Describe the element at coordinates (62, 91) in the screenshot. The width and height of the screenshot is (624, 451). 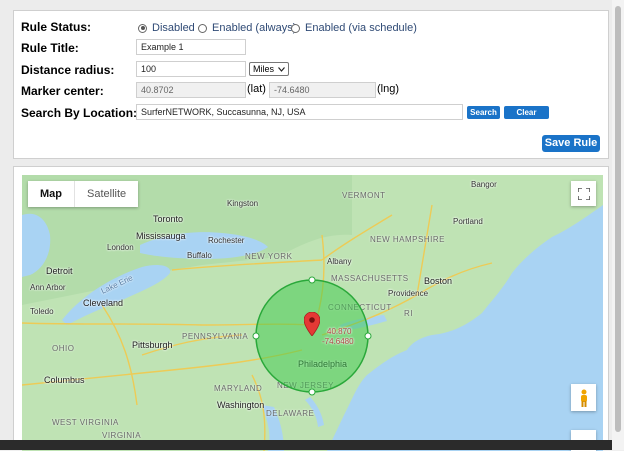
I see `marker-center-label: Marker center:` at that location.